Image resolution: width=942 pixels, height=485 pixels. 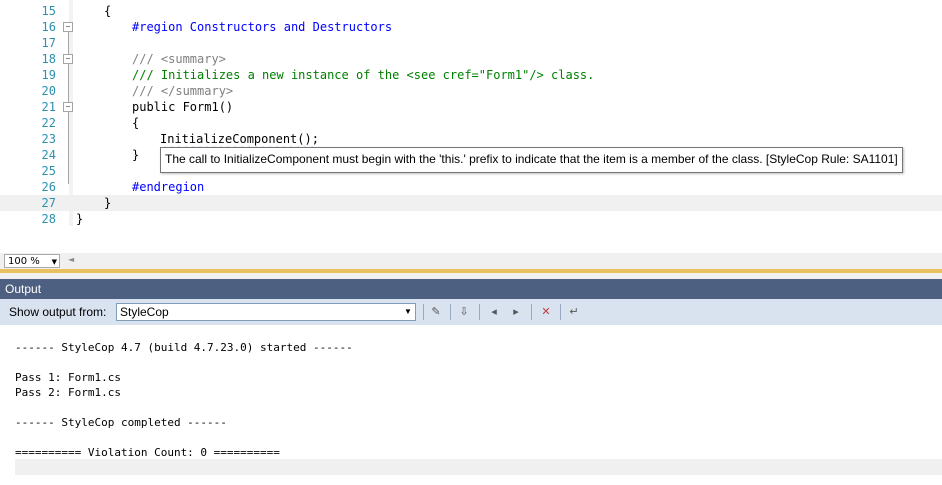 I want to click on line-number: 21, so click(x=48, y=107).